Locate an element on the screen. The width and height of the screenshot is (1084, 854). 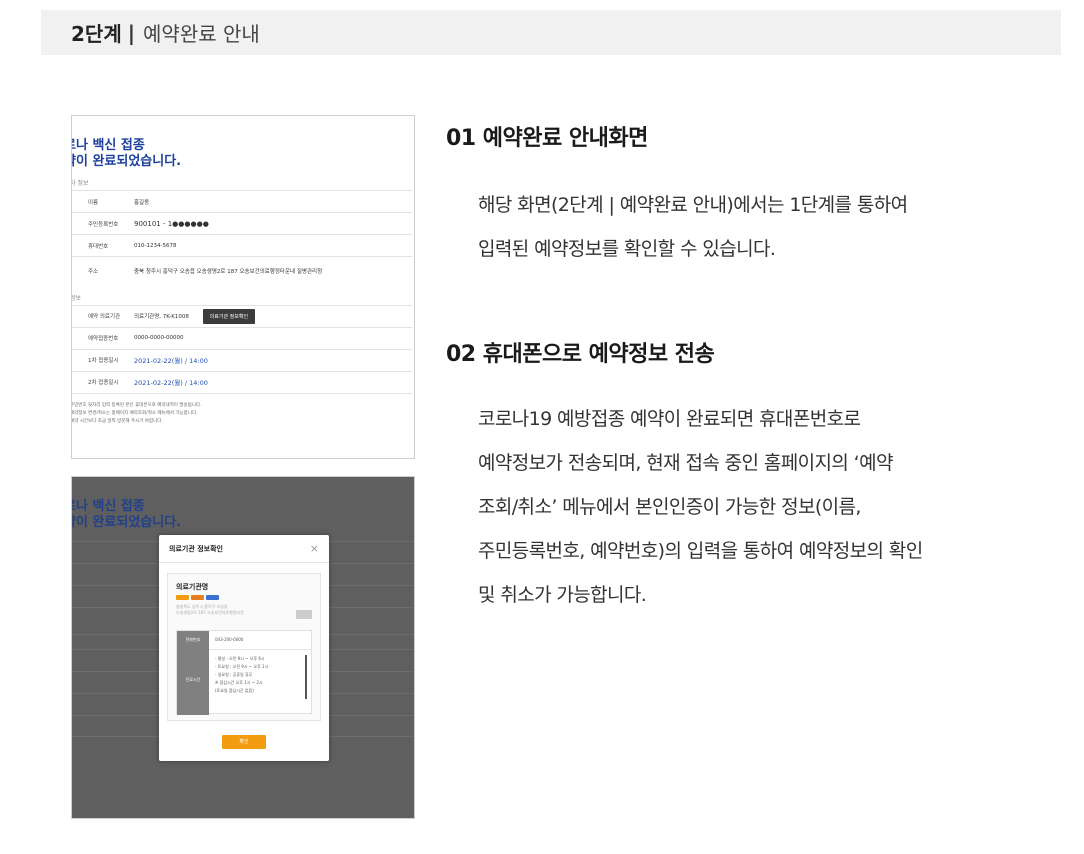
confirm-button: 확인 is located at coordinates (244, 742).